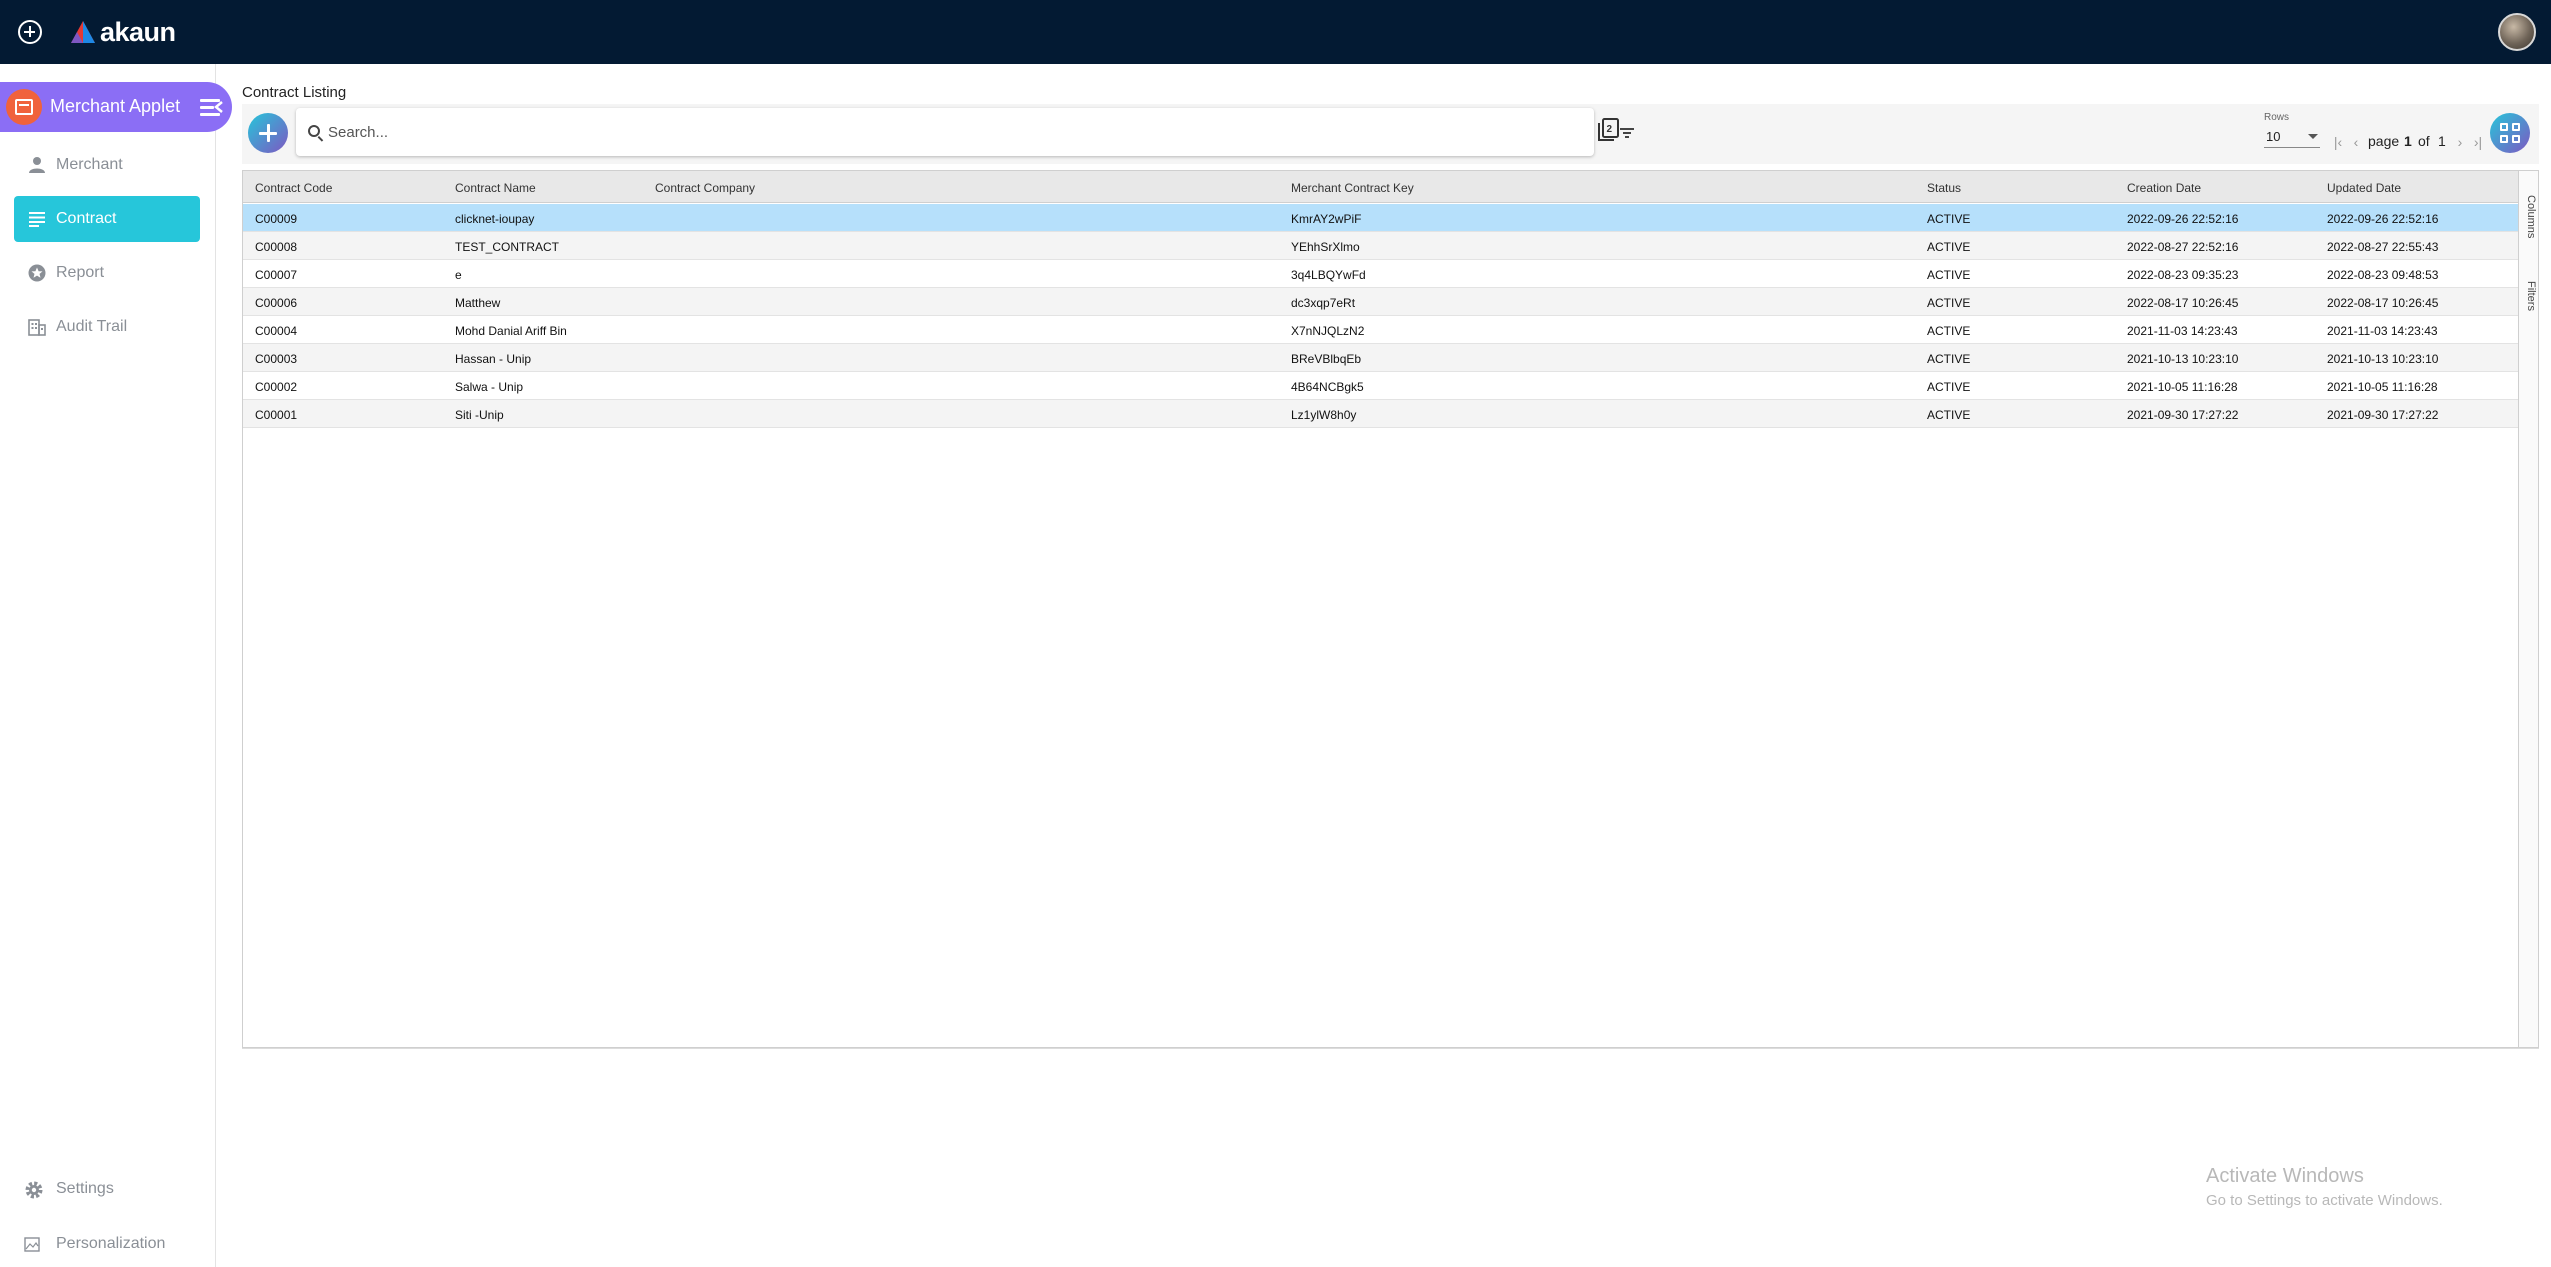  I want to click on cell-creation-date: 2022-08-17 10:26:45, so click(2183, 303).